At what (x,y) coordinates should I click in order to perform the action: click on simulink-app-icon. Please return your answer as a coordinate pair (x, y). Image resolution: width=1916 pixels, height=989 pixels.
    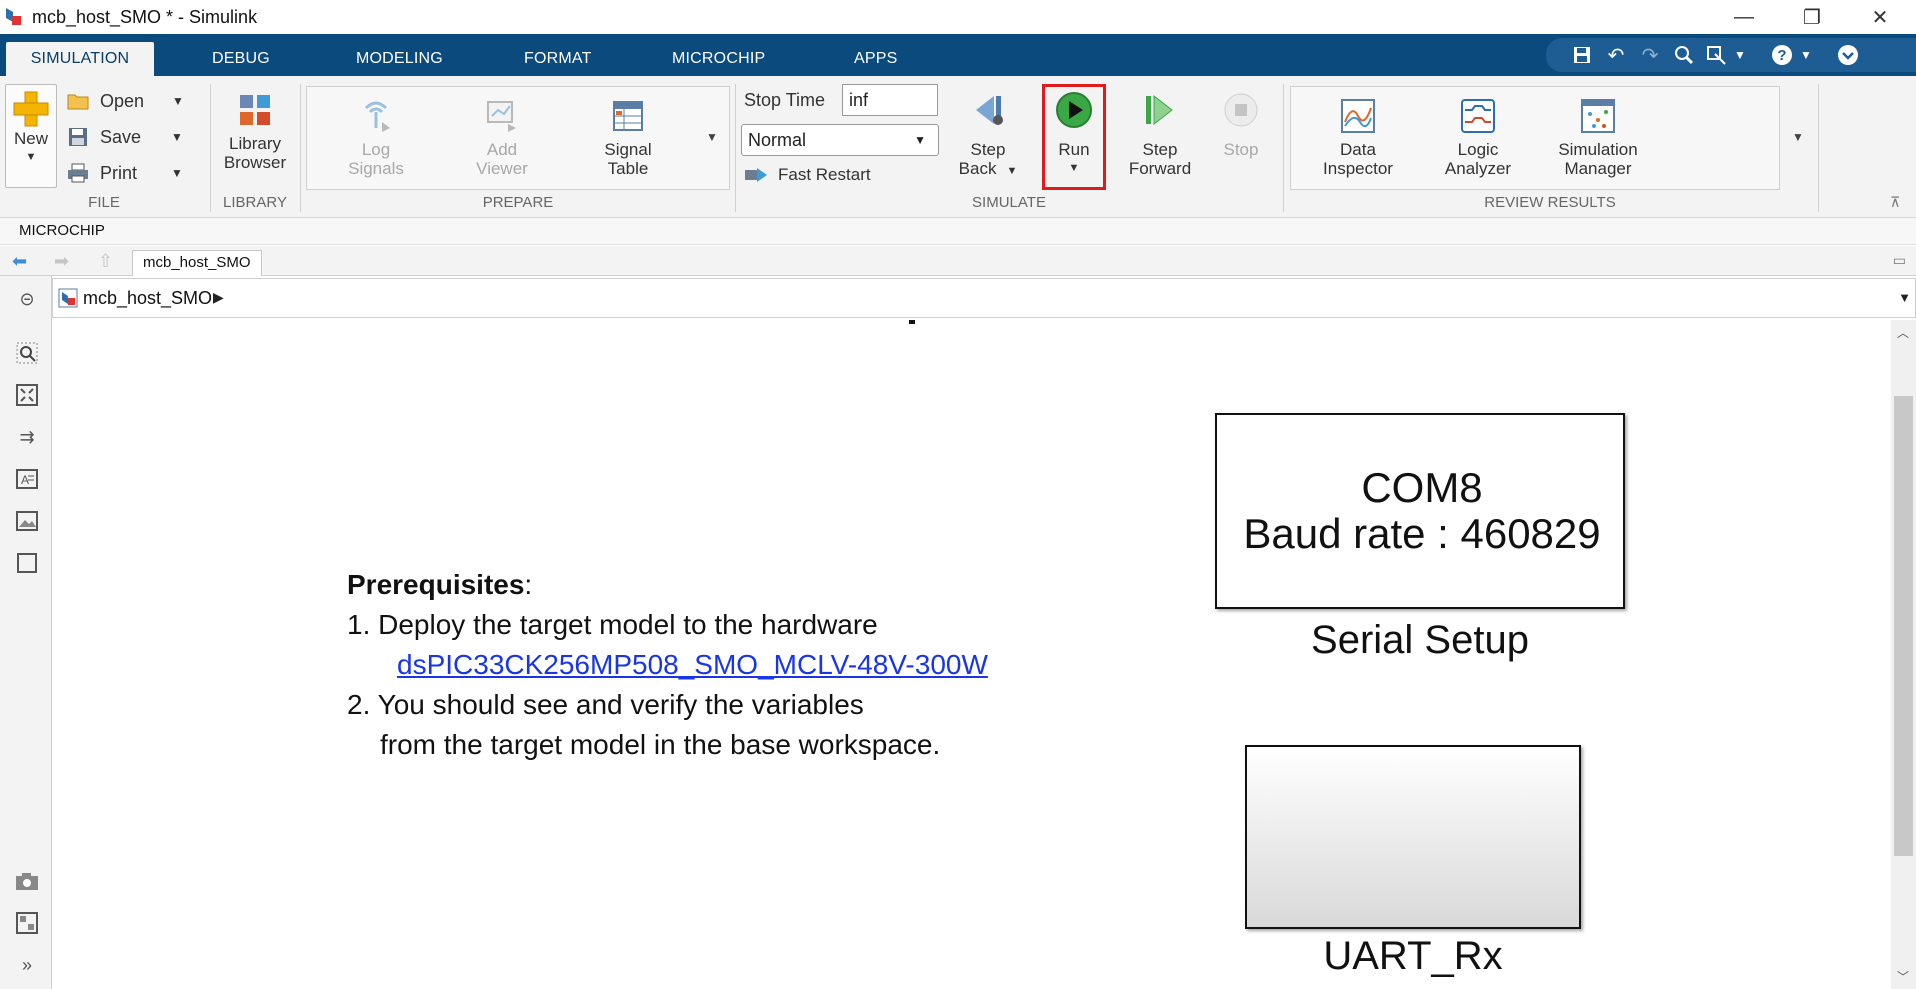
    Looking at the image, I should click on (13, 16).